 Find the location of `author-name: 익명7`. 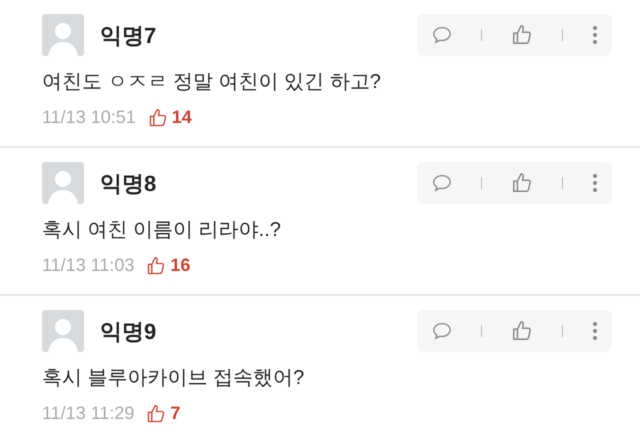

author-name: 익명7 is located at coordinates (128, 36).